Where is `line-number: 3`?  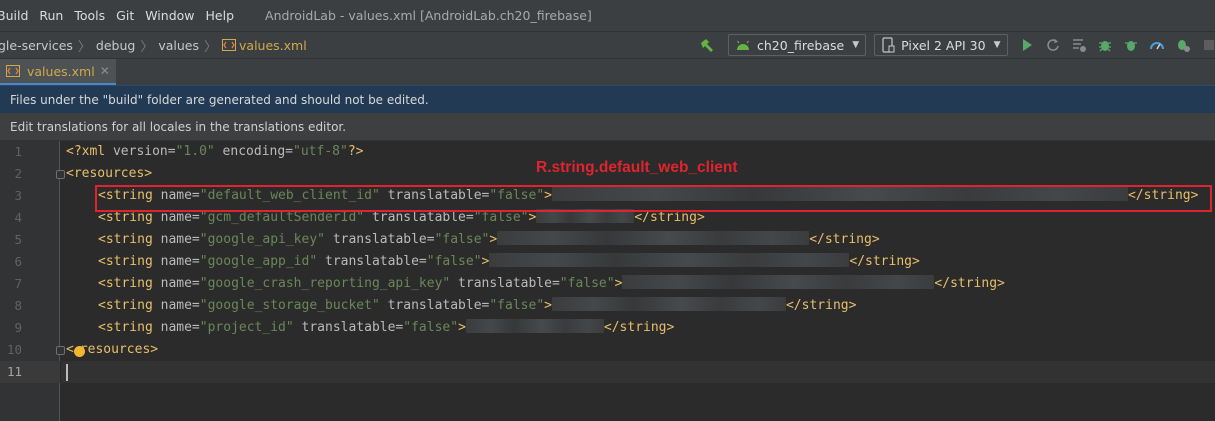
line-number: 3 is located at coordinates (18, 195).